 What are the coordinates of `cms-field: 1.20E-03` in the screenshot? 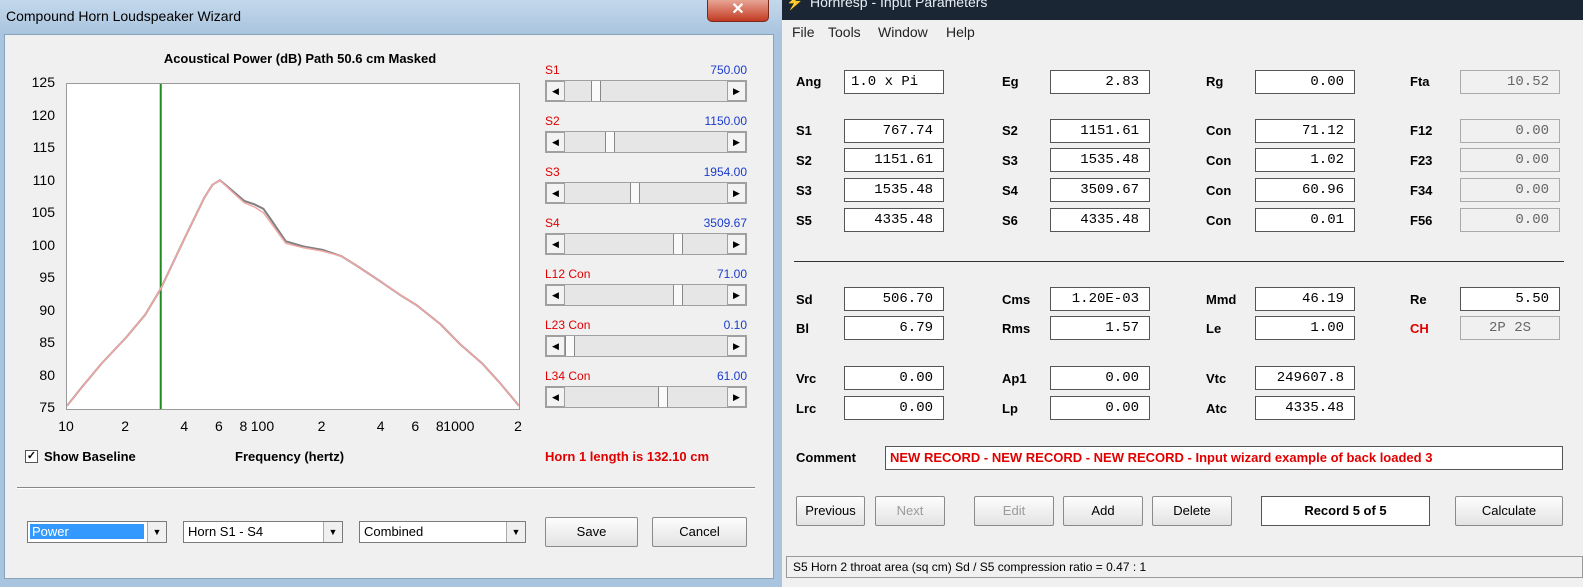 It's located at (1100, 299).